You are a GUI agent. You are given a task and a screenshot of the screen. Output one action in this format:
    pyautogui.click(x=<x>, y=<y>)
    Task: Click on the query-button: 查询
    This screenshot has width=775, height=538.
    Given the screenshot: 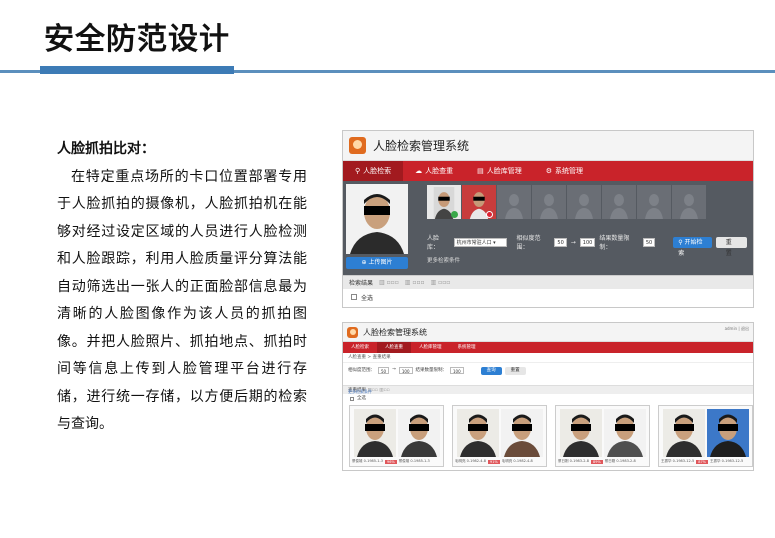 What is the action you would take?
    pyautogui.click(x=491, y=371)
    